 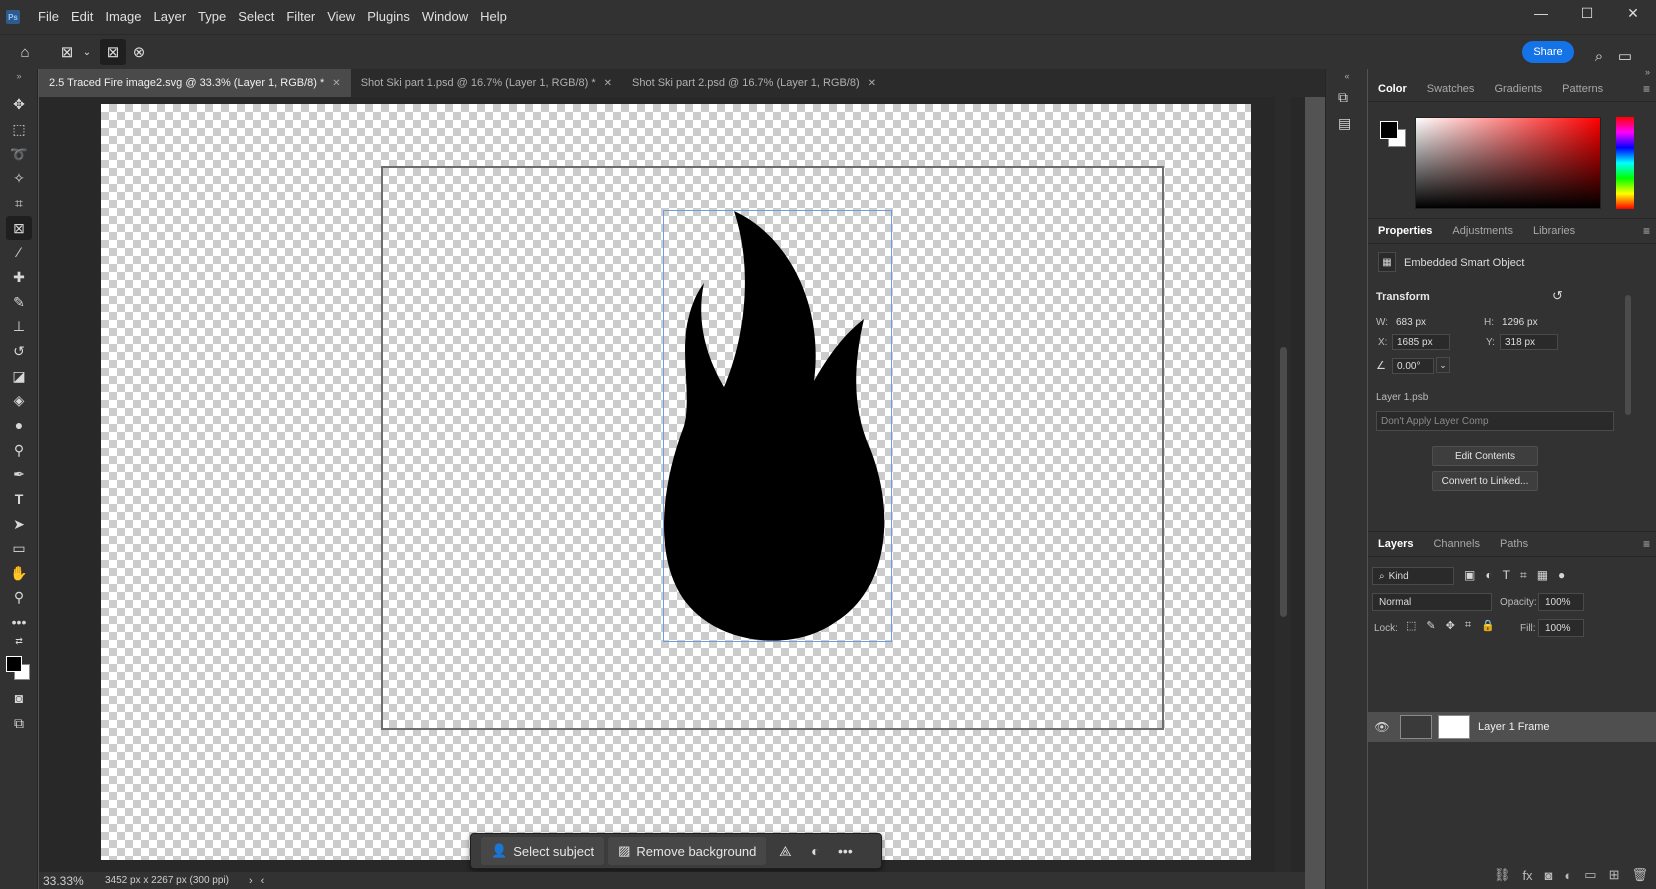 What do you see at coordinates (19, 154) in the screenshot?
I see `lasso-tool-icon: ➰` at bounding box center [19, 154].